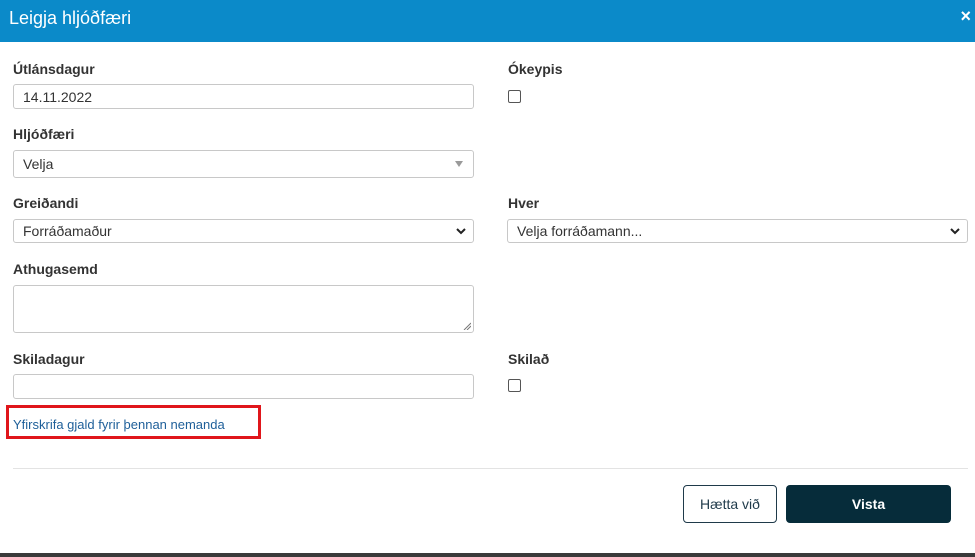 The width and height of the screenshot is (975, 557). Describe the element at coordinates (243, 309) in the screenshot. I see `comment-textarea` at that location.